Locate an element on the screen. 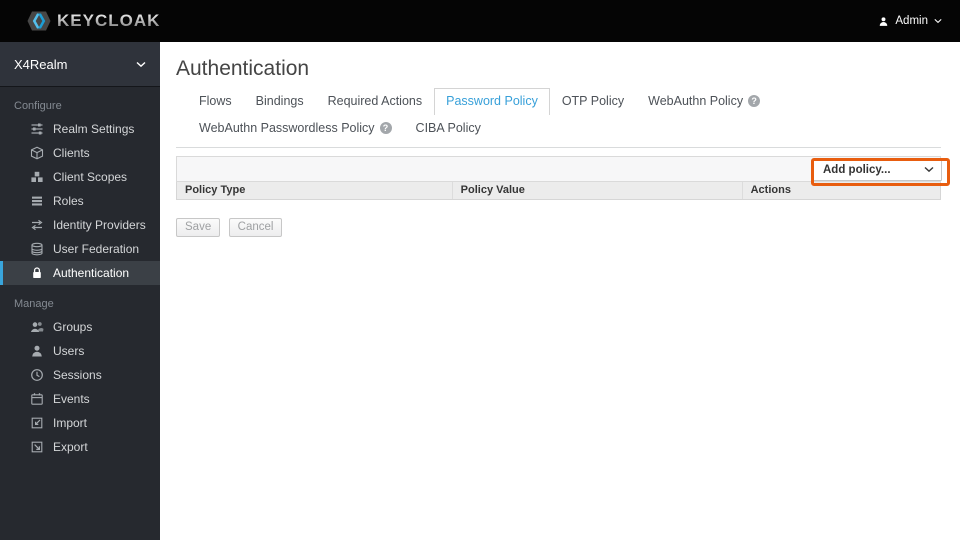 This screenshot has height=540, width=960. sidebar-item-label: Sessions is located at coordinates (77, 375).